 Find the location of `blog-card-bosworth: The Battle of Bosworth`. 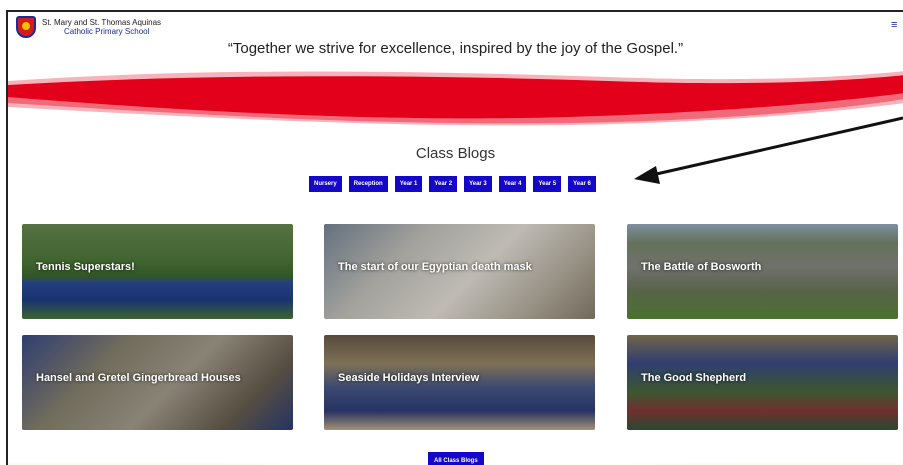

blog-card-bosworth: The Battle of Bosworth is located at coordinates (762, 271).